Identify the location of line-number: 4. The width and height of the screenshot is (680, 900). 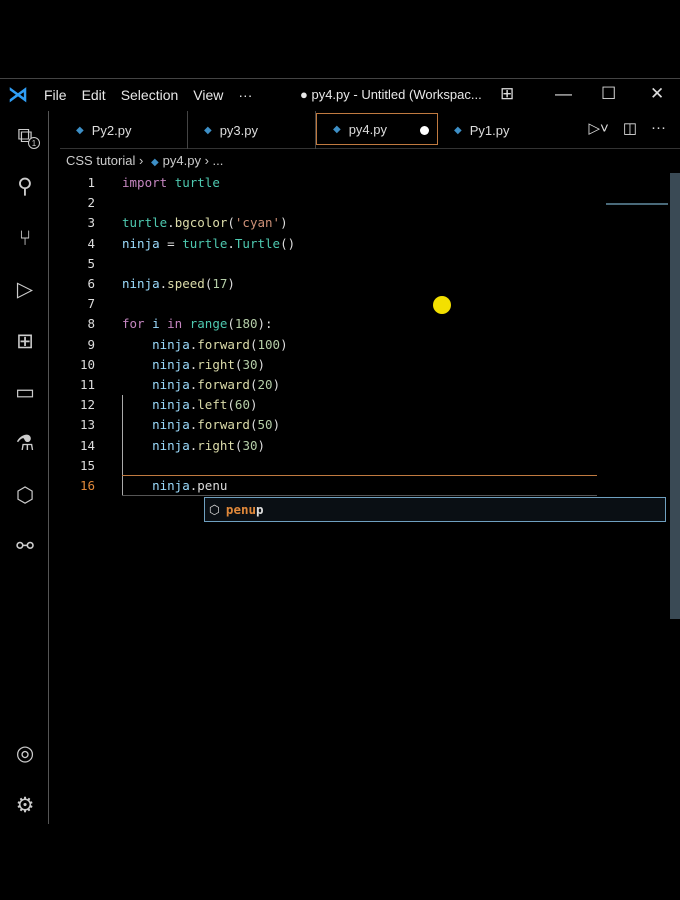
(91, 243).